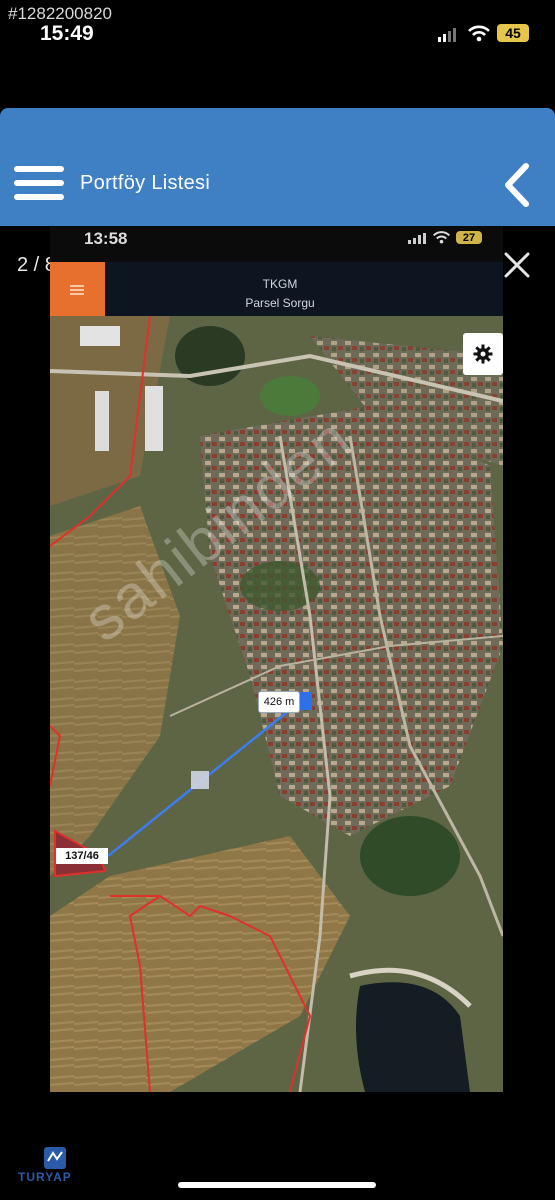 This screenshot has width=555, height=1200. I want to click on turyap-logo-text: TURYAP, so click(45, 1177).